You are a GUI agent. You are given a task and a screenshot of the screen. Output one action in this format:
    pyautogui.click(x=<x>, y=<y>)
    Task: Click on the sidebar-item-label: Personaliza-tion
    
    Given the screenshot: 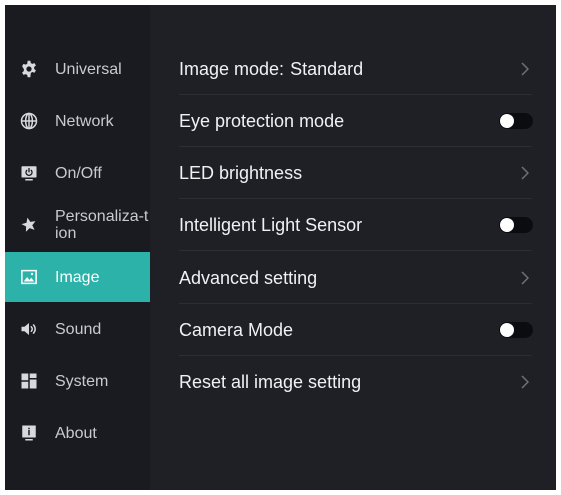 What is the action you would take?
    pyautogui.click(x=102, y=225)
    